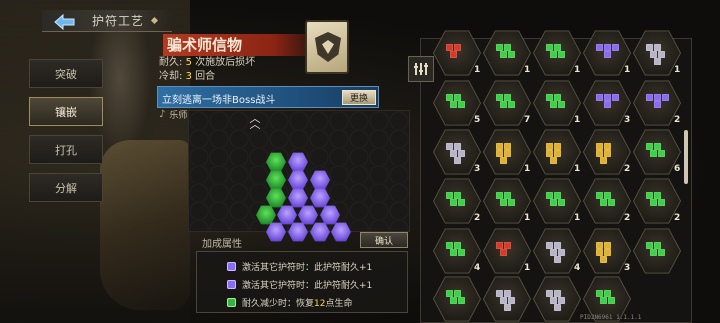  I want to click on filter-button, so click(421, 69).